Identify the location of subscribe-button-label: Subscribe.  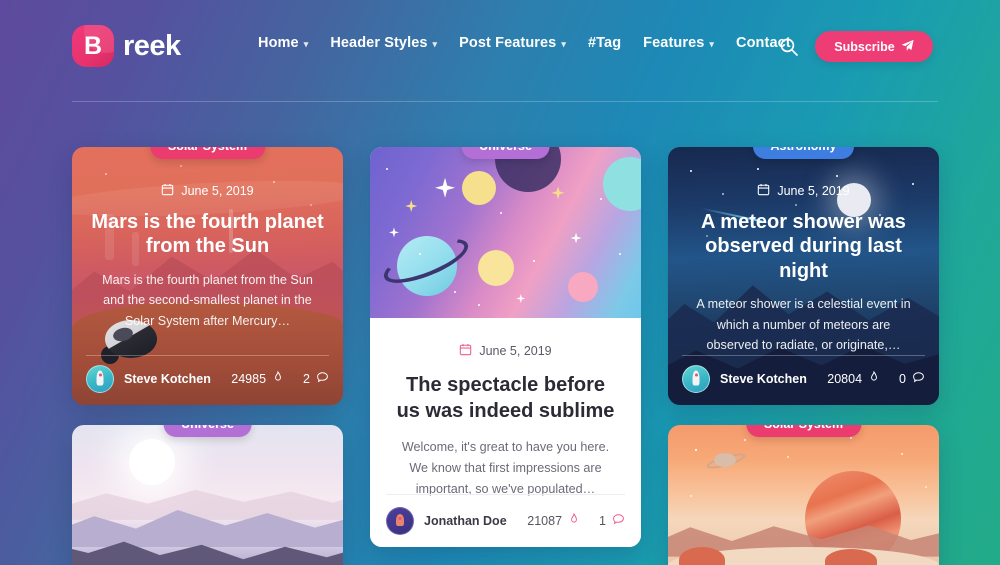
(864, 46).